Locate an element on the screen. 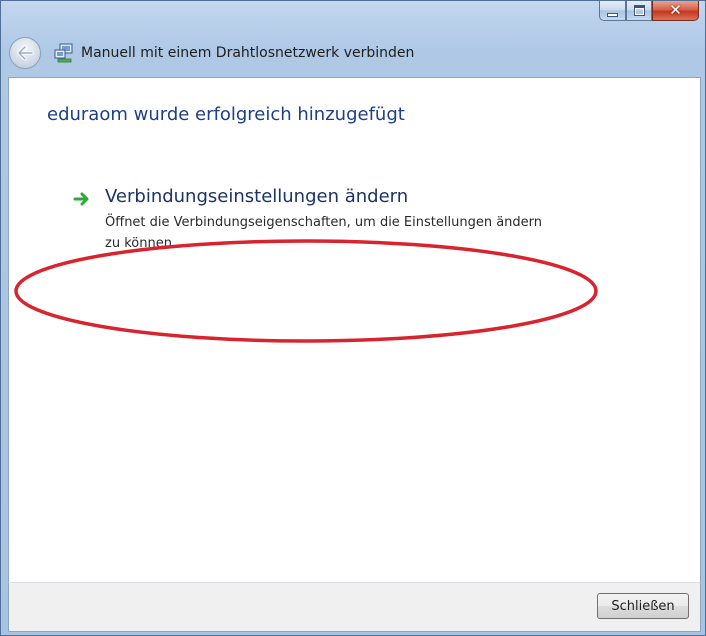 The width and height of the screenshot is (706, 636). caption-buttons: ✕ is located at coordinates (649, 12).